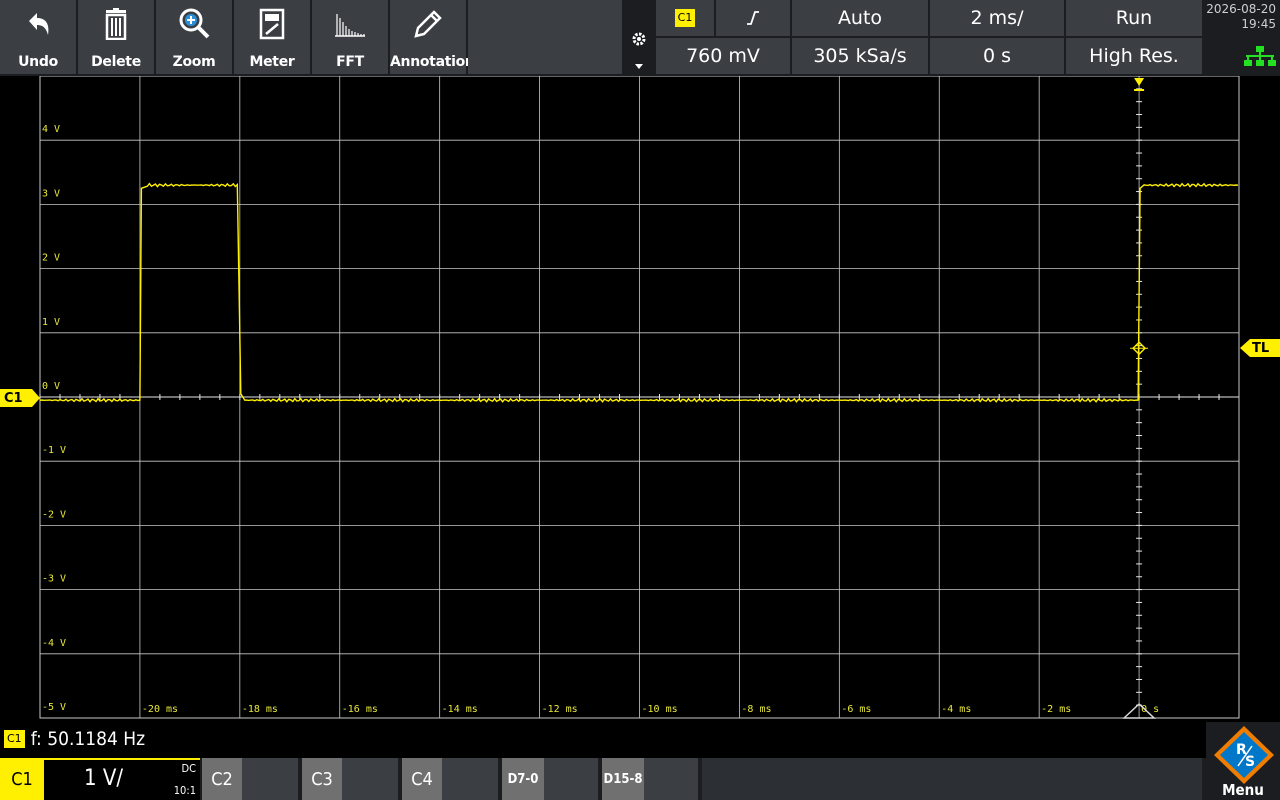  Describe the element at coordinates (51, 386) in the screenshot. I see `y-axis-label: 0 V` at that location.